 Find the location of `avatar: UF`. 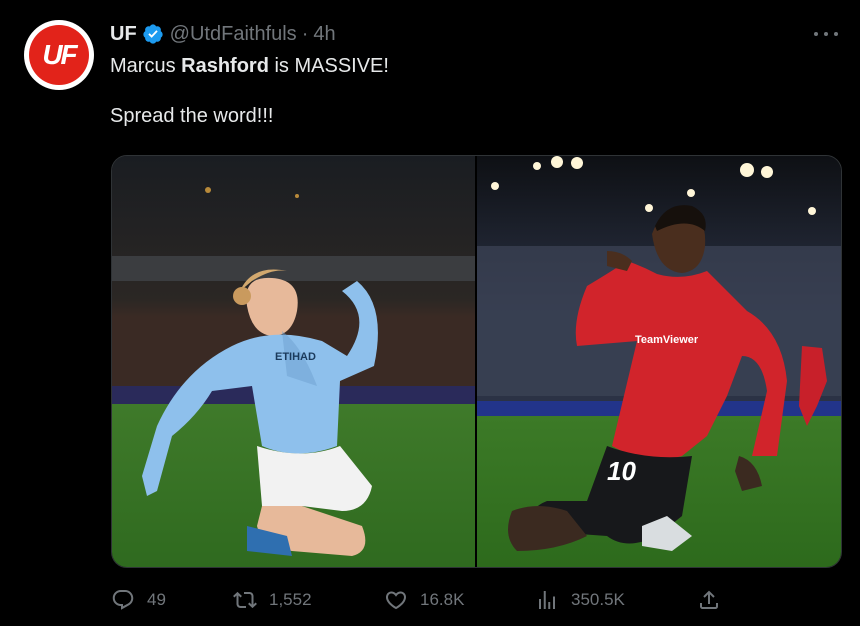

avatar: UF is located at coordinates (59, 55).